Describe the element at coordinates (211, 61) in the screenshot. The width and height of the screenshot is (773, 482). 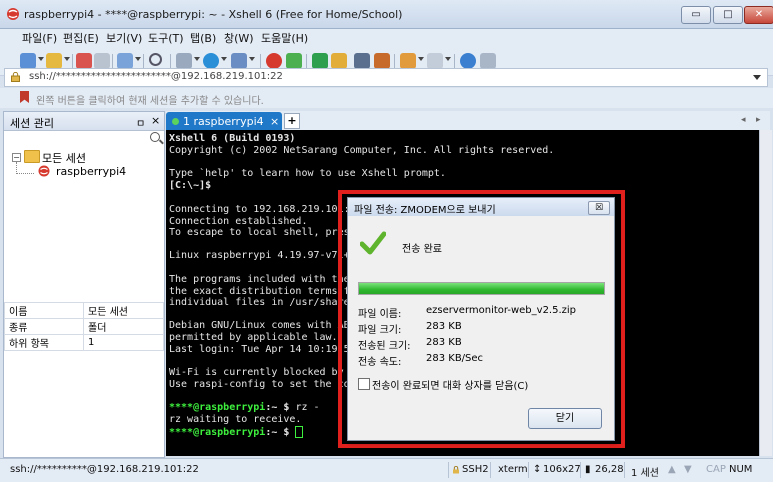
I see `globe-icon` at that location.